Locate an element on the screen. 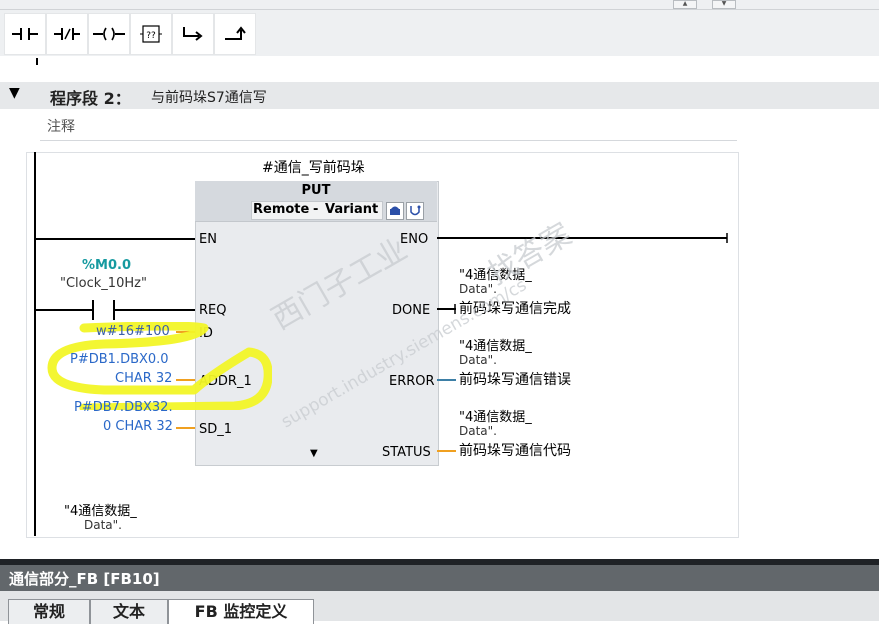 This screenshot has height=624, width=879. error-operand-line2: Data". is located at coordinates (478, 360).